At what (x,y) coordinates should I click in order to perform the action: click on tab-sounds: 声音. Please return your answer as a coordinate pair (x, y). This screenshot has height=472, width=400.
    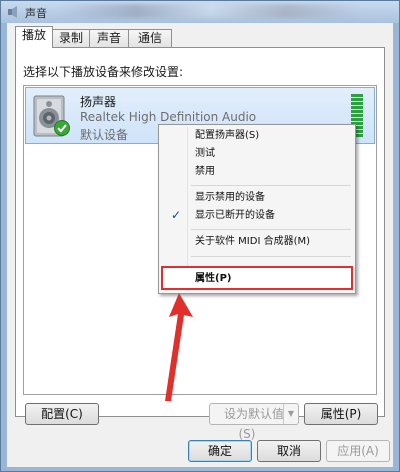
    Looking at the image, I should click on (109, 38).